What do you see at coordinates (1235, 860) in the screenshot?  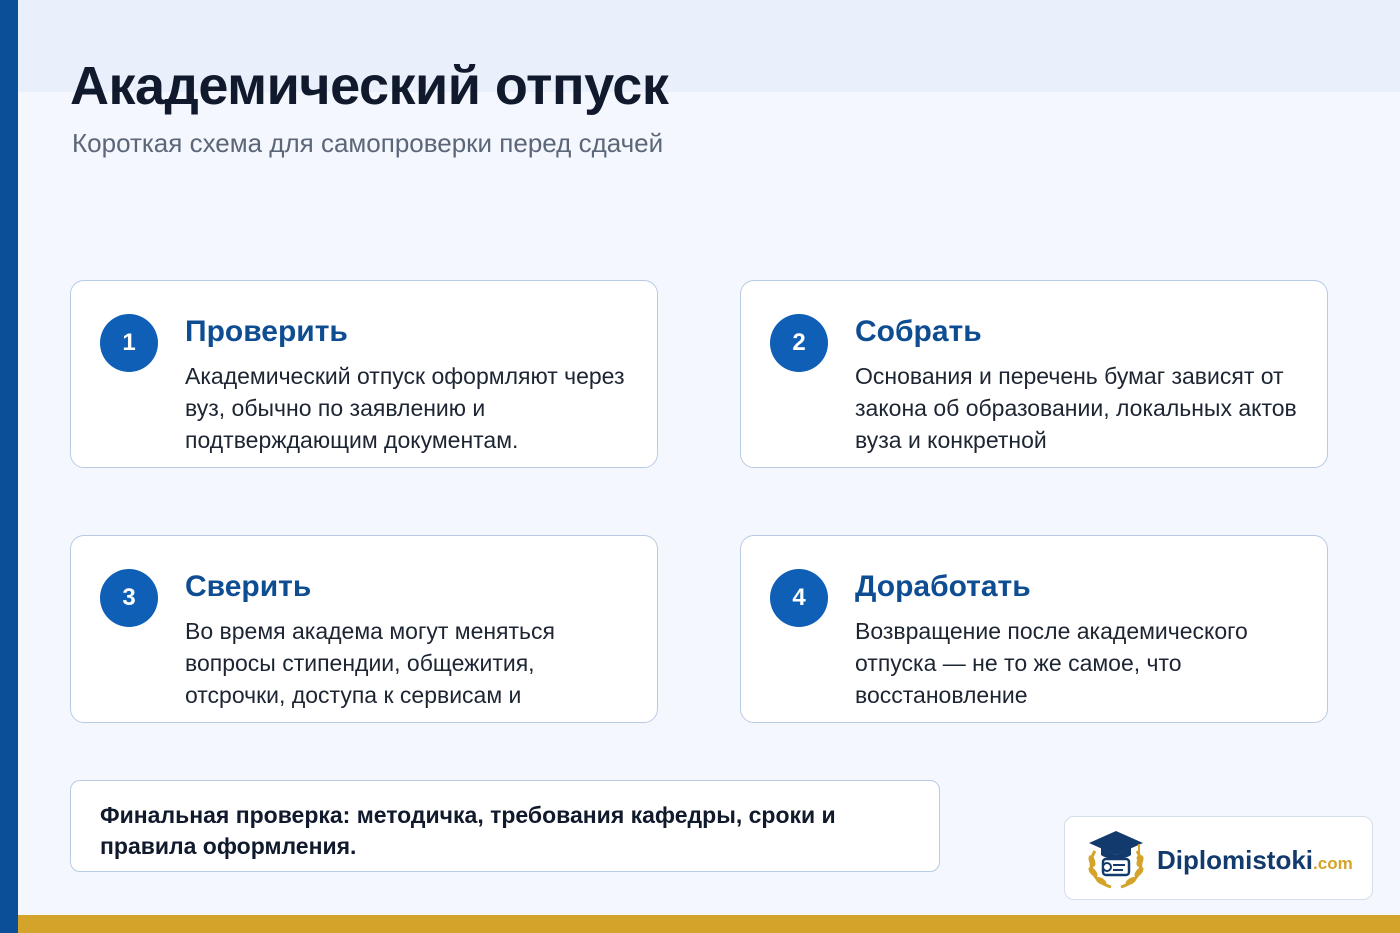 I see `logo-name: Diplomistoki` at bounding box center [1235, 860].